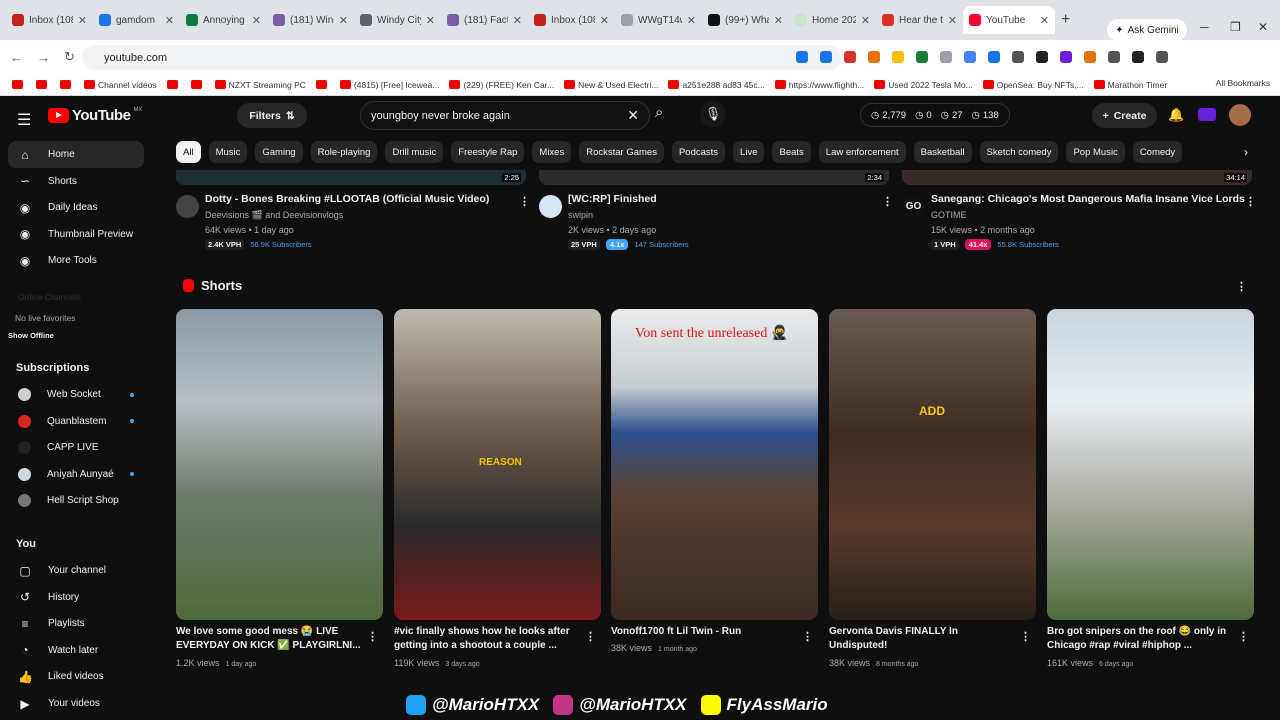 The width and height of the screenshot is (1280, 720). What do you see at coordinates (16, 57) in the screenshot?
I see `back-icon: ←` at bounding box center [16, 57].